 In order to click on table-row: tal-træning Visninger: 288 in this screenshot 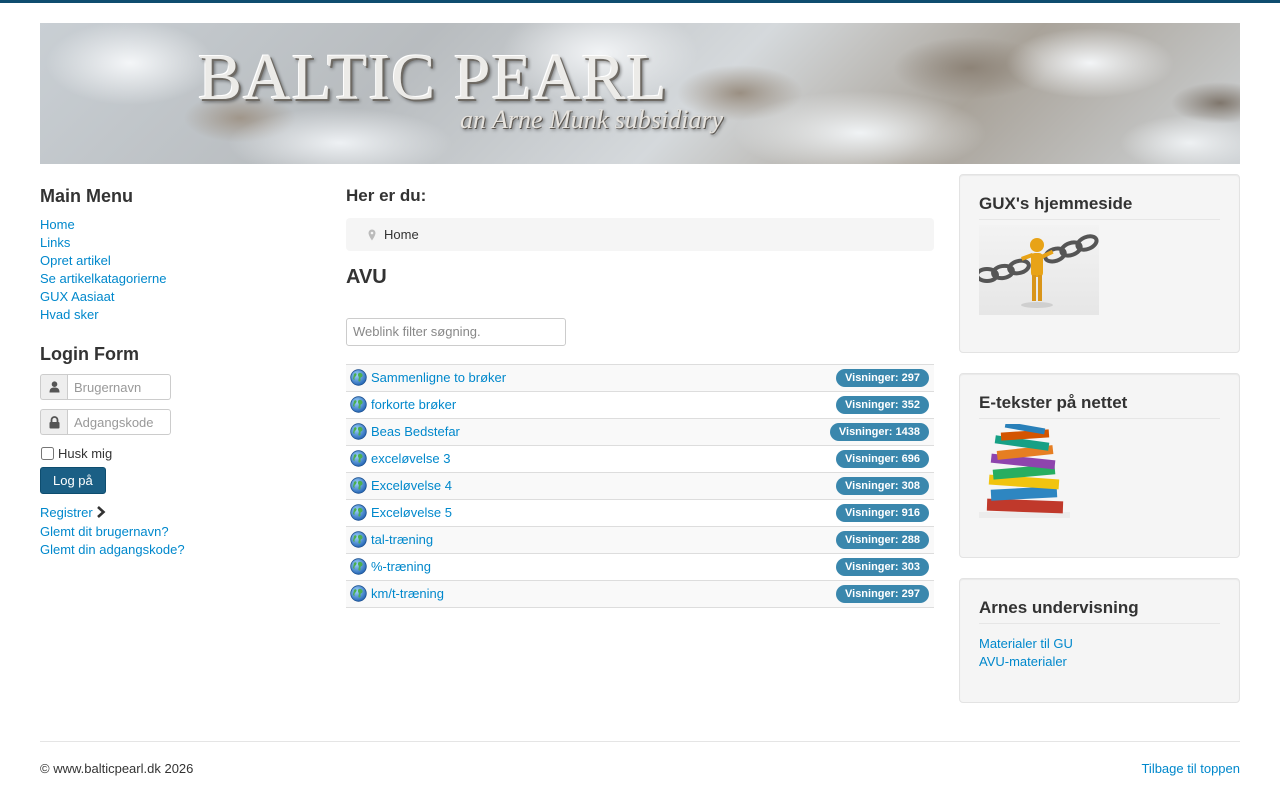, I will do `click(640, 540)`.